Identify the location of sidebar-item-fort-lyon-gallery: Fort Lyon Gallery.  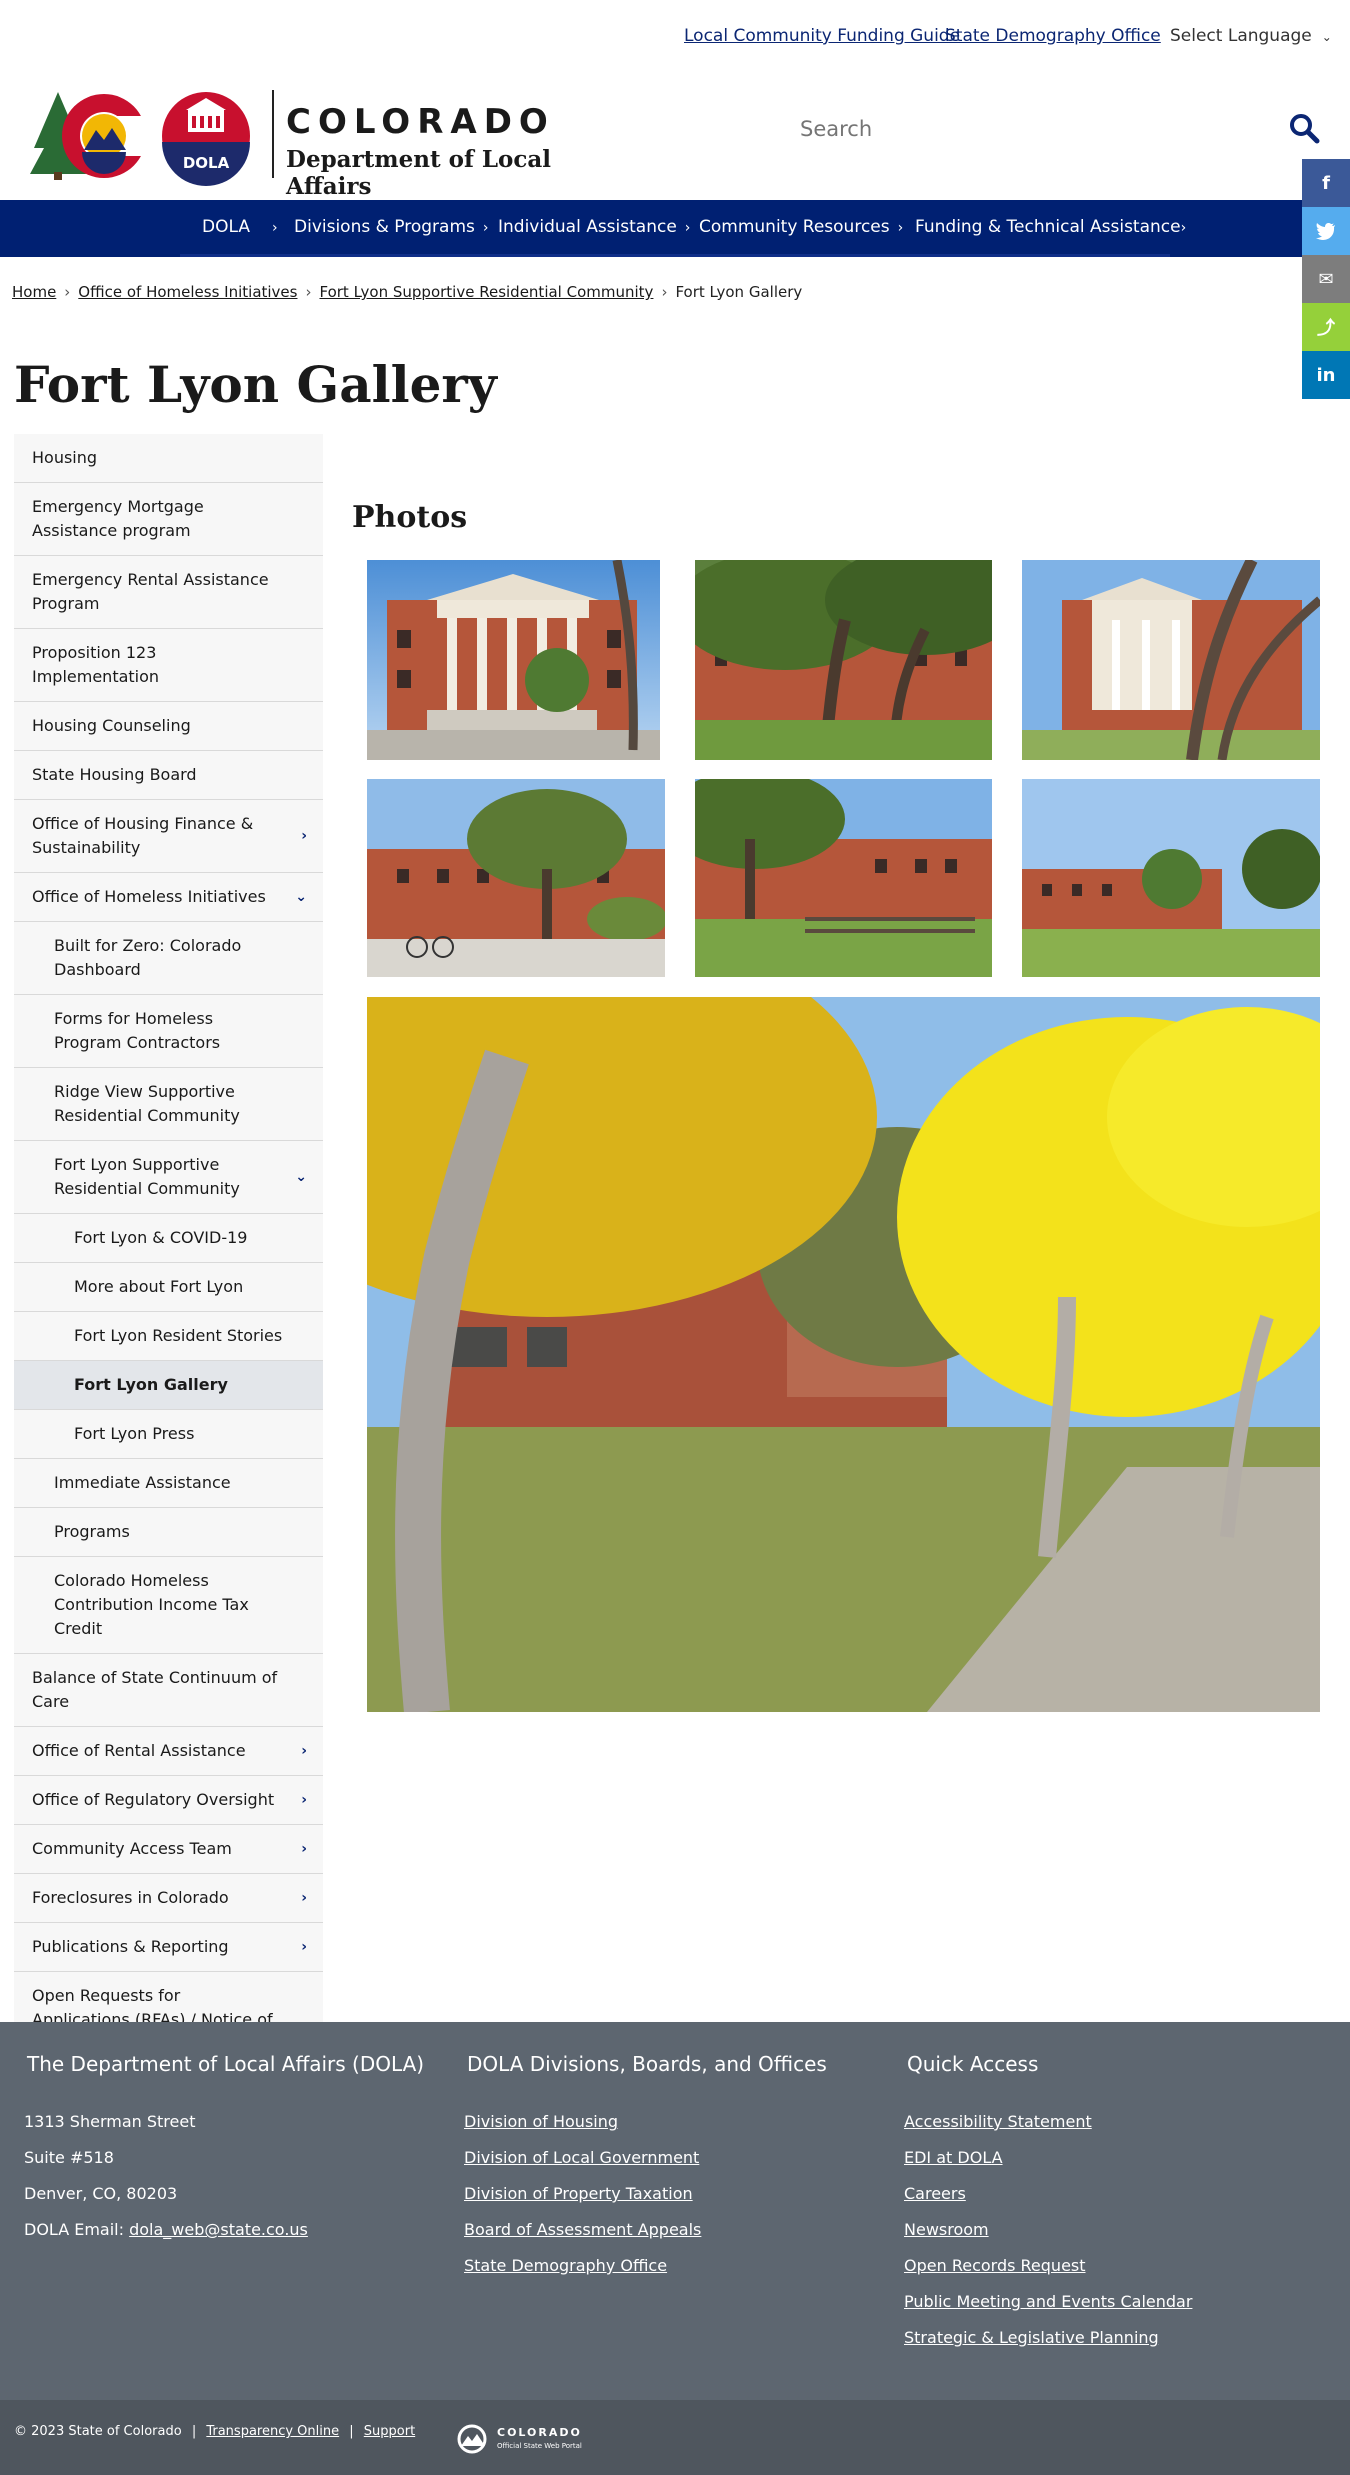
(168, 1385).